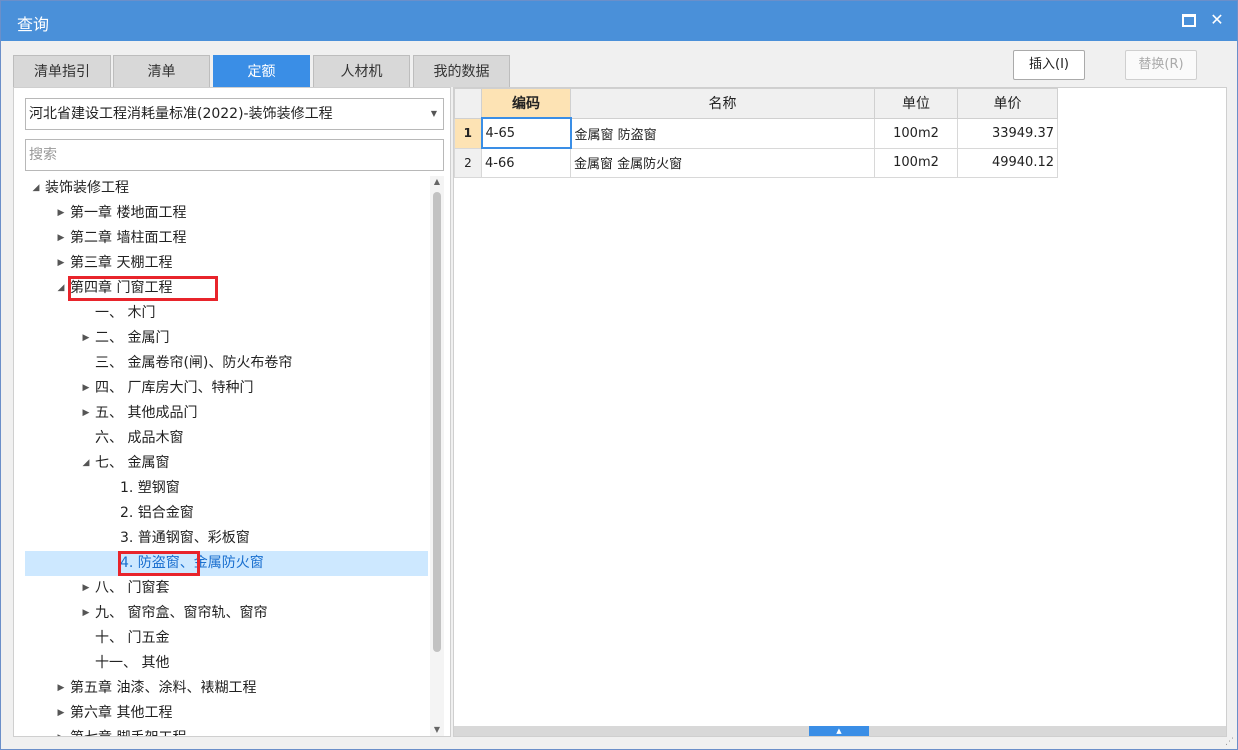 This screenshot has width=1238, height=750. Describe the element at coordinates (434, 114) in the screenshot. I see `chevron-down-icon: ▼` at that location.